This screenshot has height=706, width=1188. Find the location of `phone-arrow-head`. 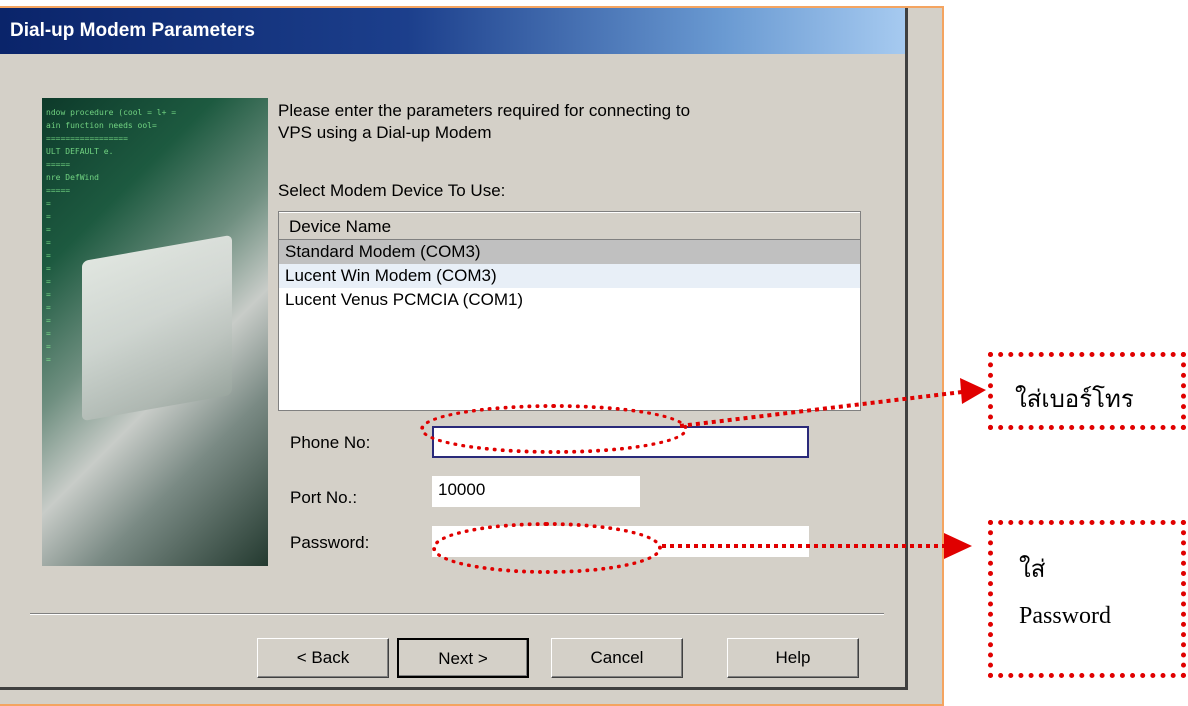

phone-arrow-head is located at coordinates (973, 391).